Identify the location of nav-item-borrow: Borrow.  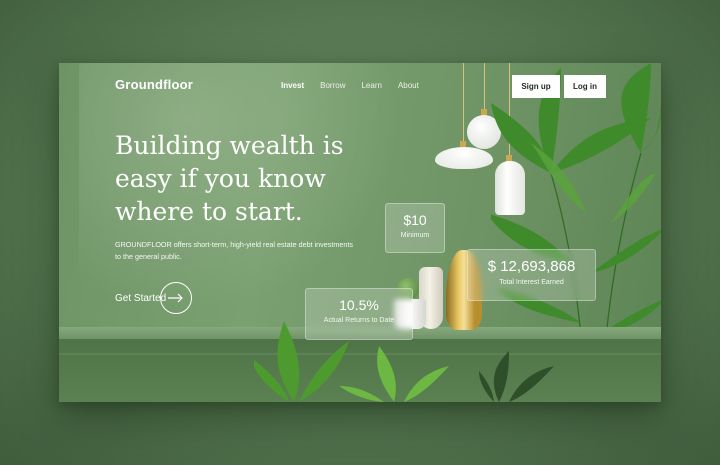
(332, 85).